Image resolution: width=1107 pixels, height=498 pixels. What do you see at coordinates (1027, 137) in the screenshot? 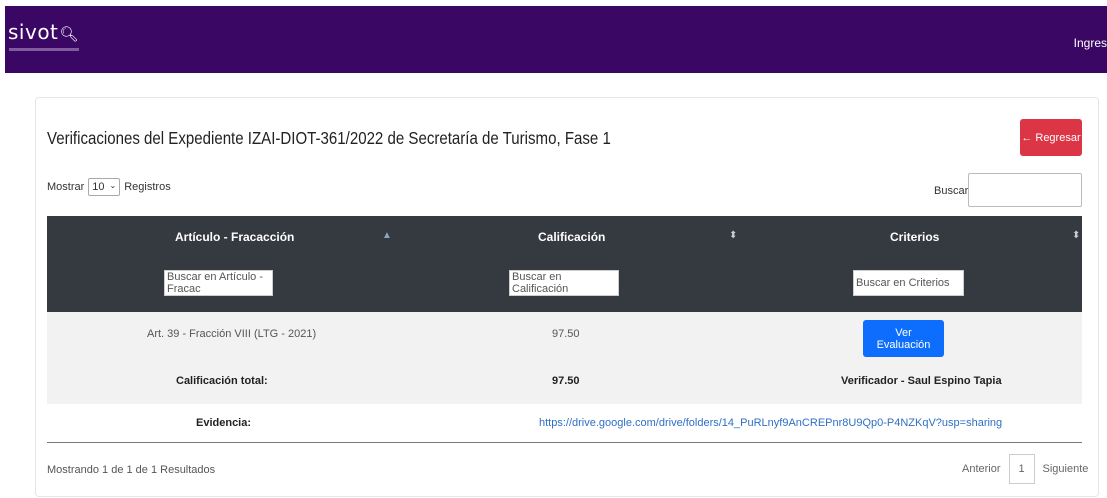
I see `arrow-left-icon: ←` at bounding box center [1027, 137].